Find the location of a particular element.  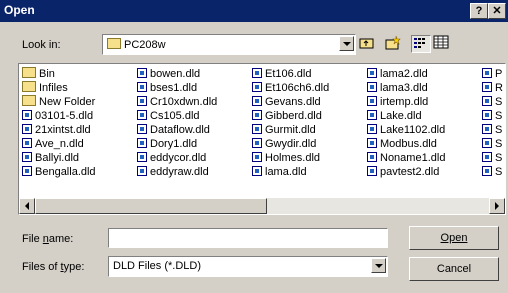

list-item-label: Ave_n.dld is located at coordinates (59, 144).